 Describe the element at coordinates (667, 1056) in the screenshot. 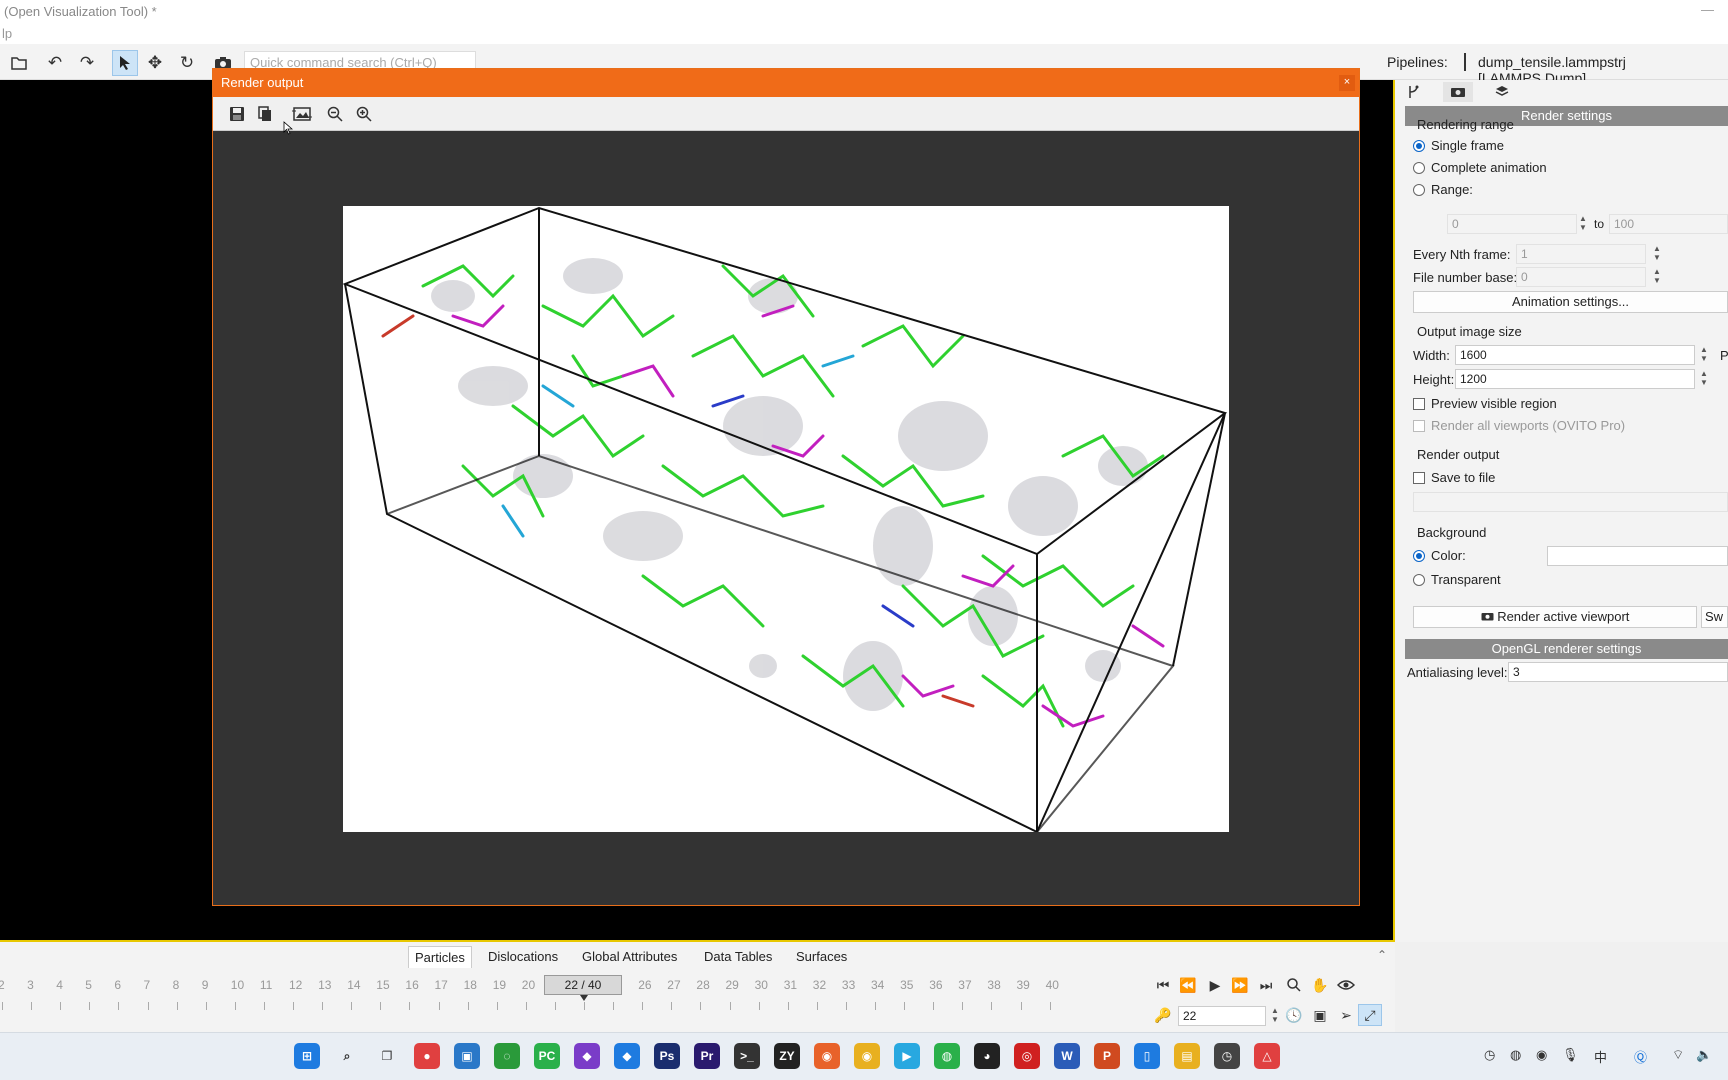

I see `photoshop-icon: Ps` at that location.